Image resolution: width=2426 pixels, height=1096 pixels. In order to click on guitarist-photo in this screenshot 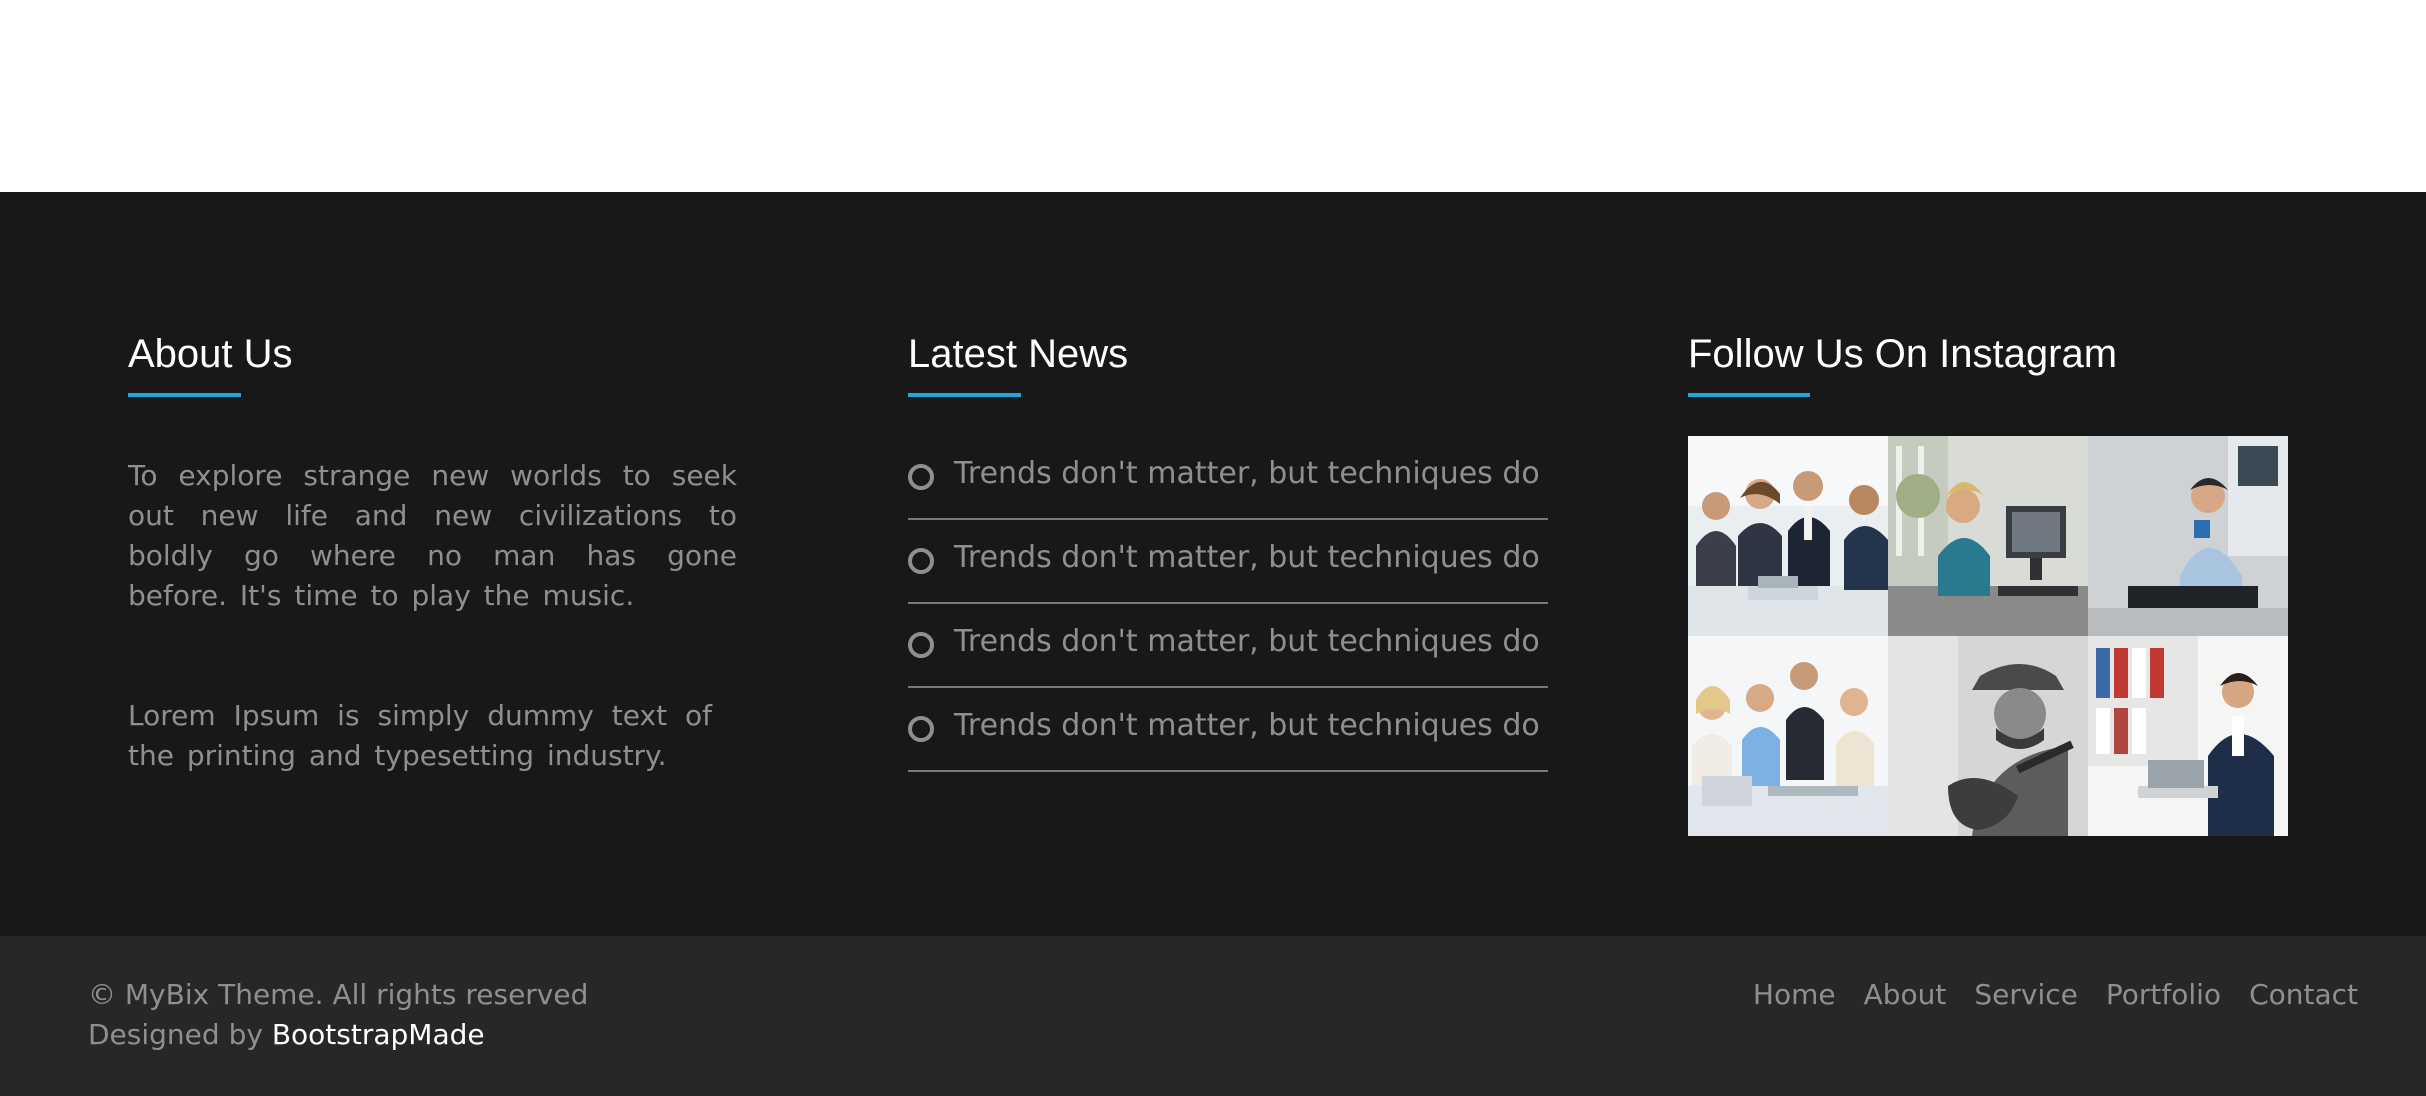, I will do `click(1988, 736)`.